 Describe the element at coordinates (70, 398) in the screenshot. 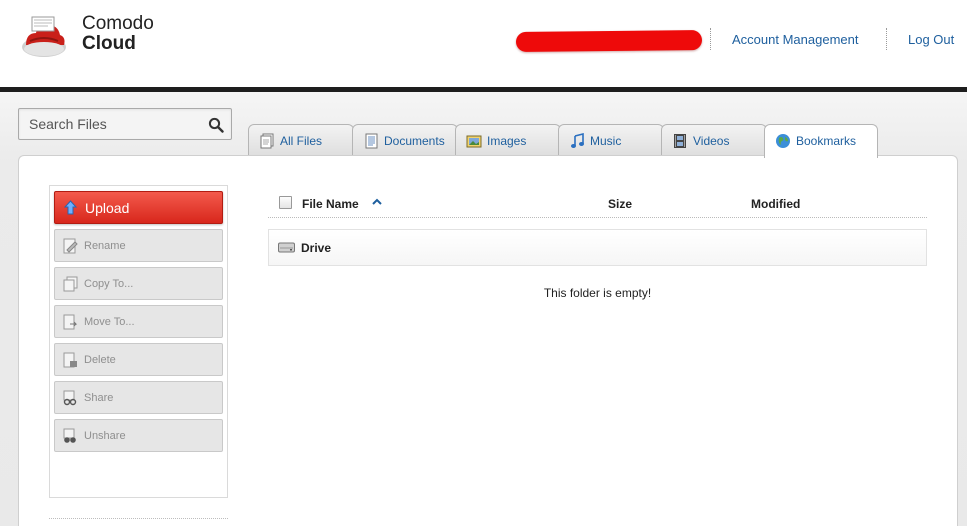

I see `share-icon` at that location.